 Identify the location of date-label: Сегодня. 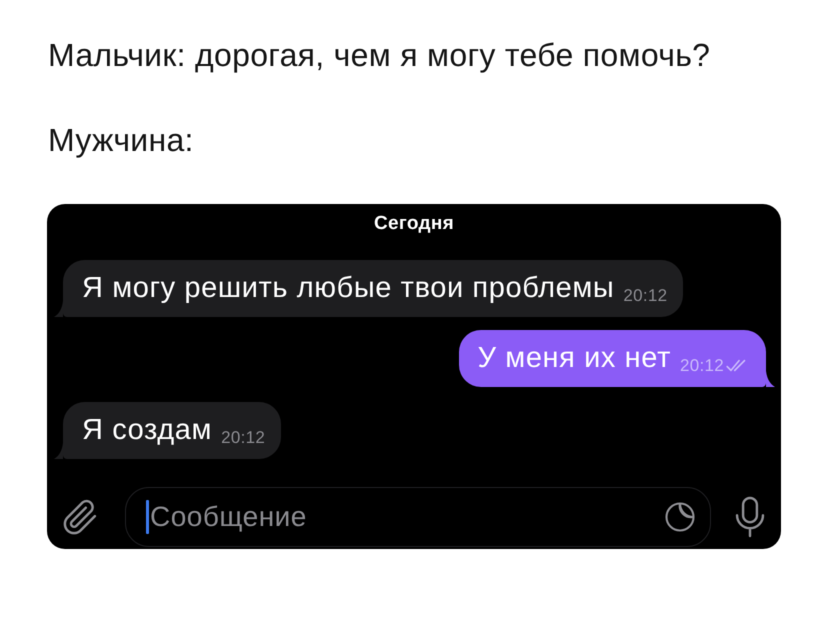
(414, 224).